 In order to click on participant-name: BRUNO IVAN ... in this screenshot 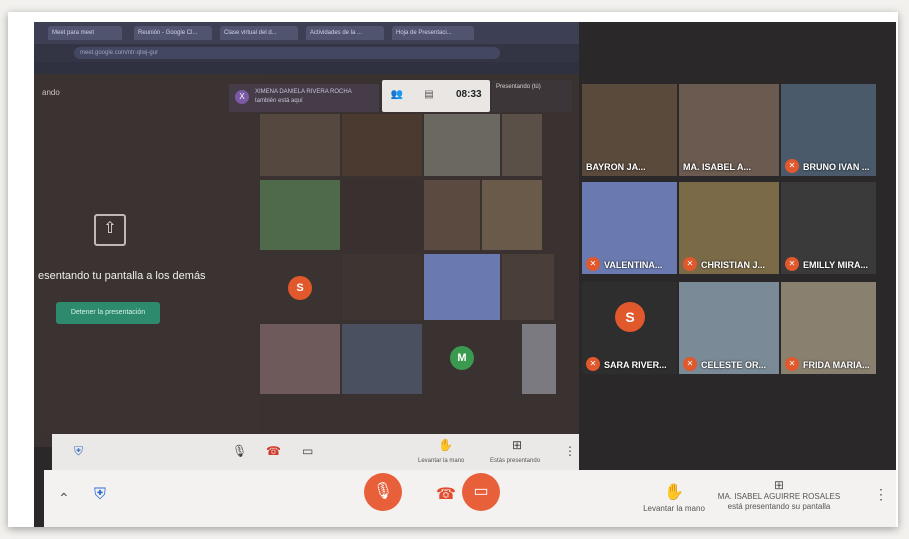, I will do `click(836, 167)`.